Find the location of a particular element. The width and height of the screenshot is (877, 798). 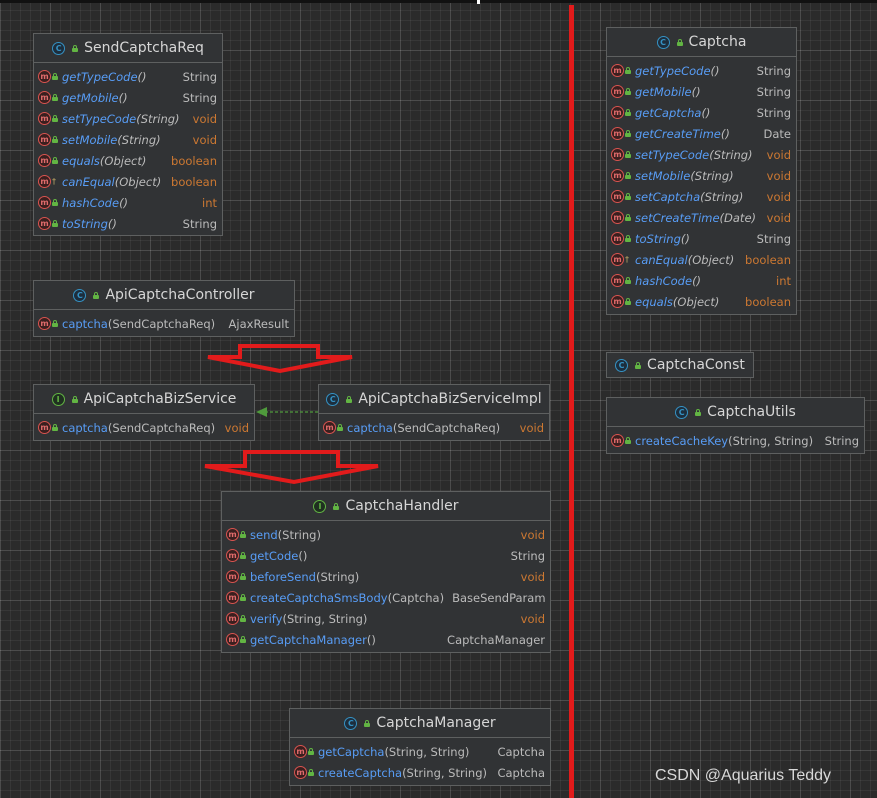

method-name: send is located at coordinates (264, 534).